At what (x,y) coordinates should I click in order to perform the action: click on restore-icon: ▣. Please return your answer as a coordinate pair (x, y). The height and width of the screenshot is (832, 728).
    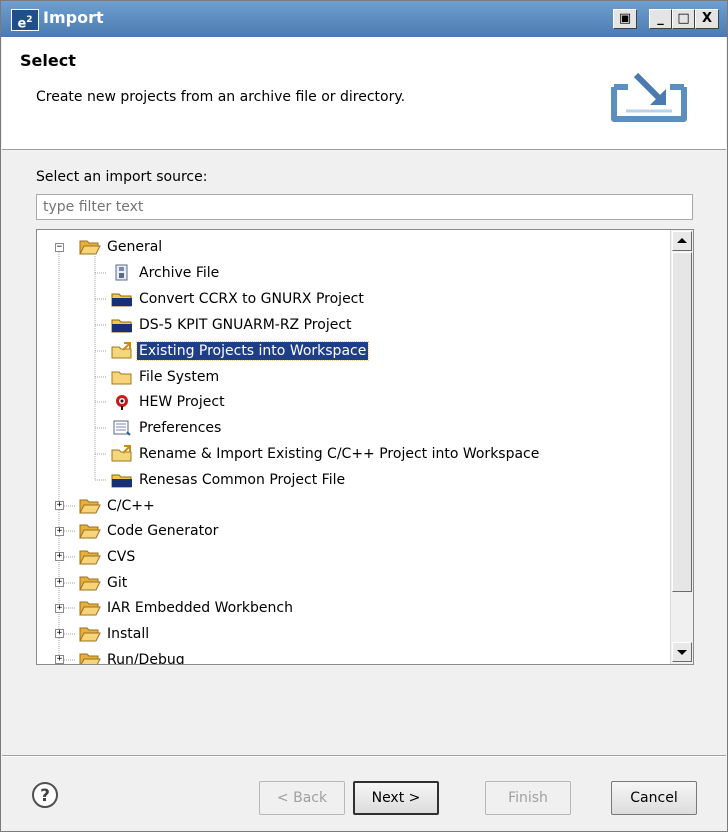
    Looking at the image, I should click on (625, 19).